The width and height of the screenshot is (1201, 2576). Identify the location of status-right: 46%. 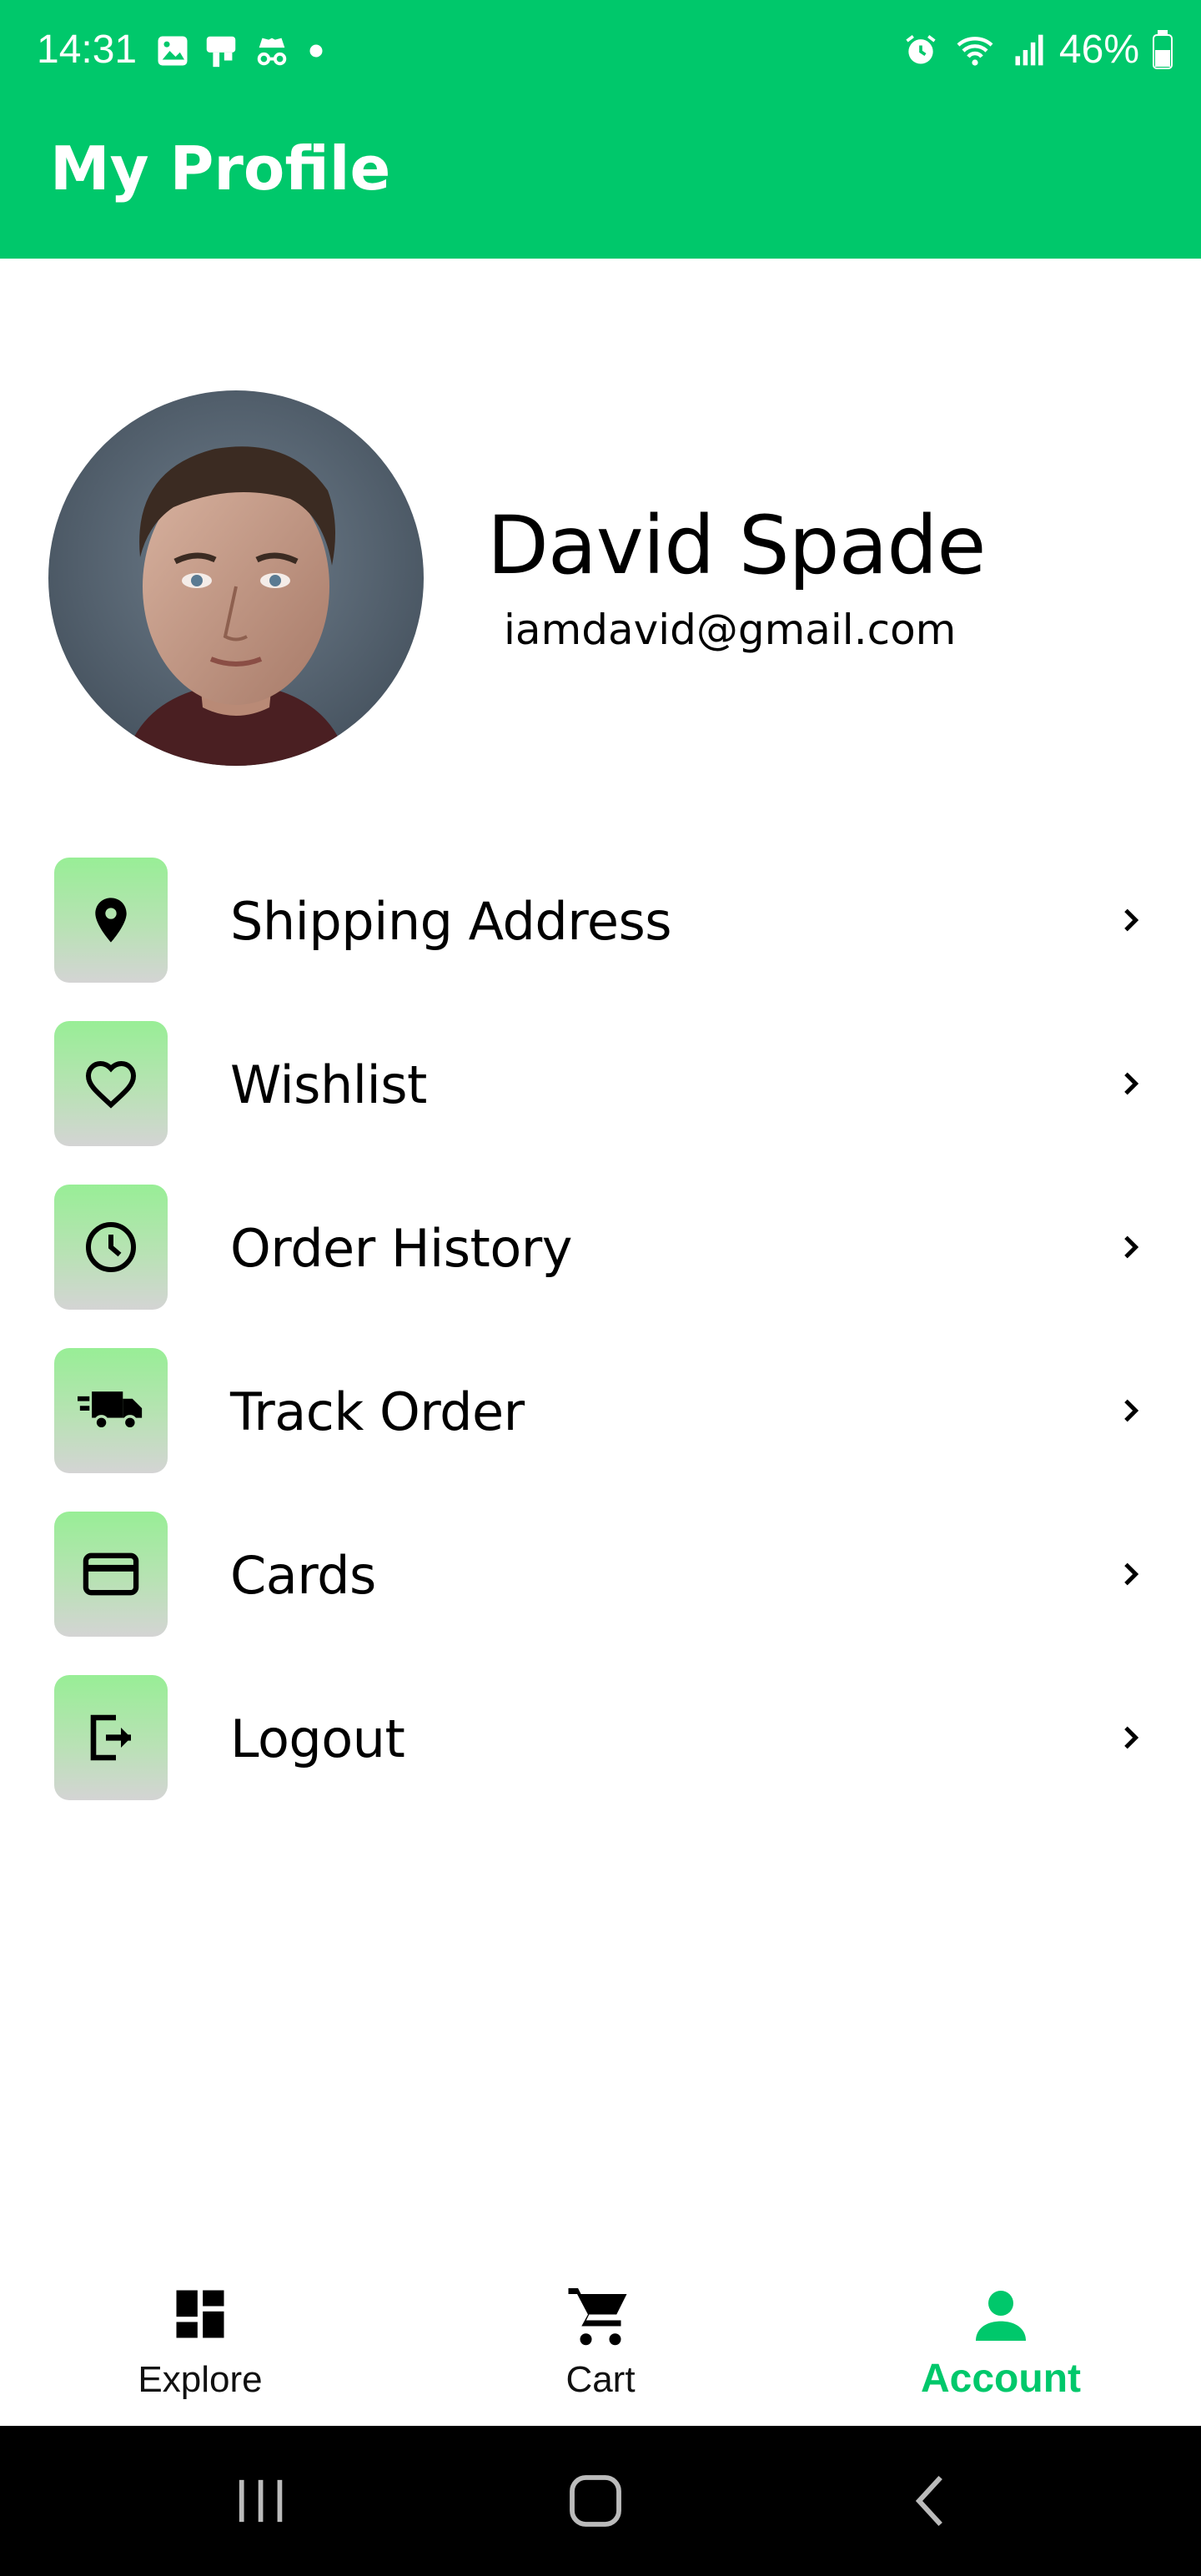
(1038, 50).